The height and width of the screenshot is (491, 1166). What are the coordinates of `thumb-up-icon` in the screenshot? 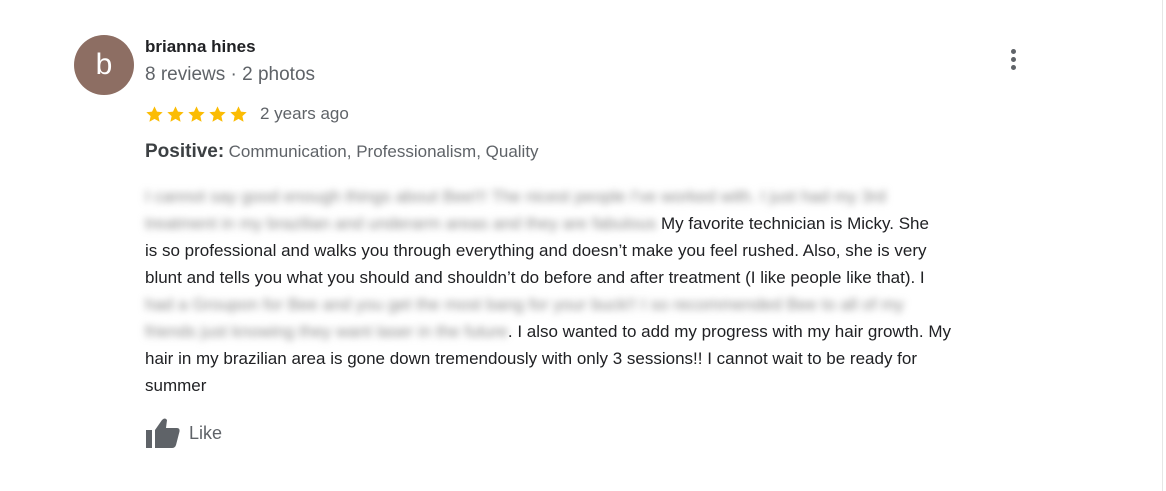 It's located at (163, 433).